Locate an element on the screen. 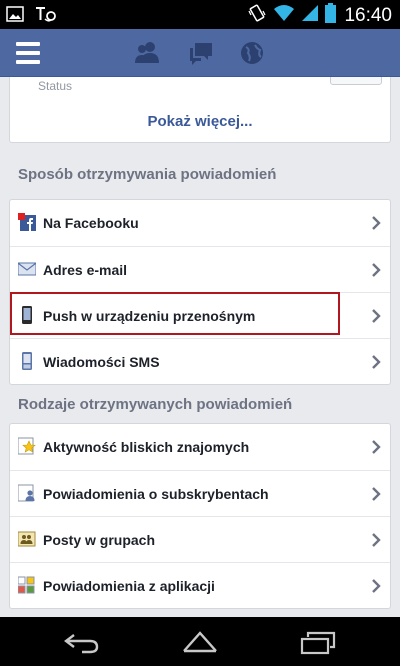 This screenshot has width=400, height=666. app-header is located at coordinates (200, 53).